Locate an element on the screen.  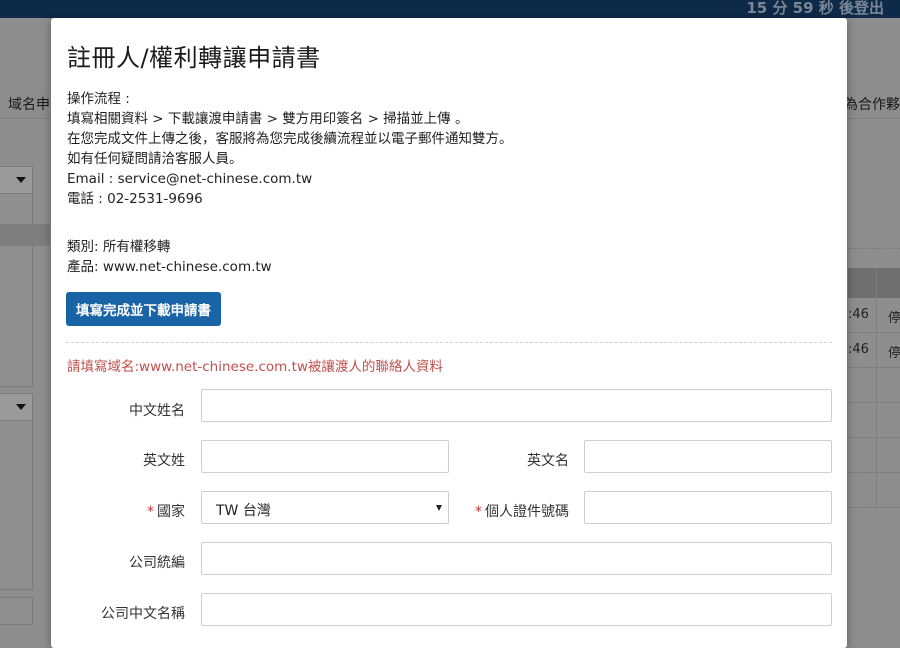
background-nav-right-item: 為合作夥 is located at coordinates (872, 105).